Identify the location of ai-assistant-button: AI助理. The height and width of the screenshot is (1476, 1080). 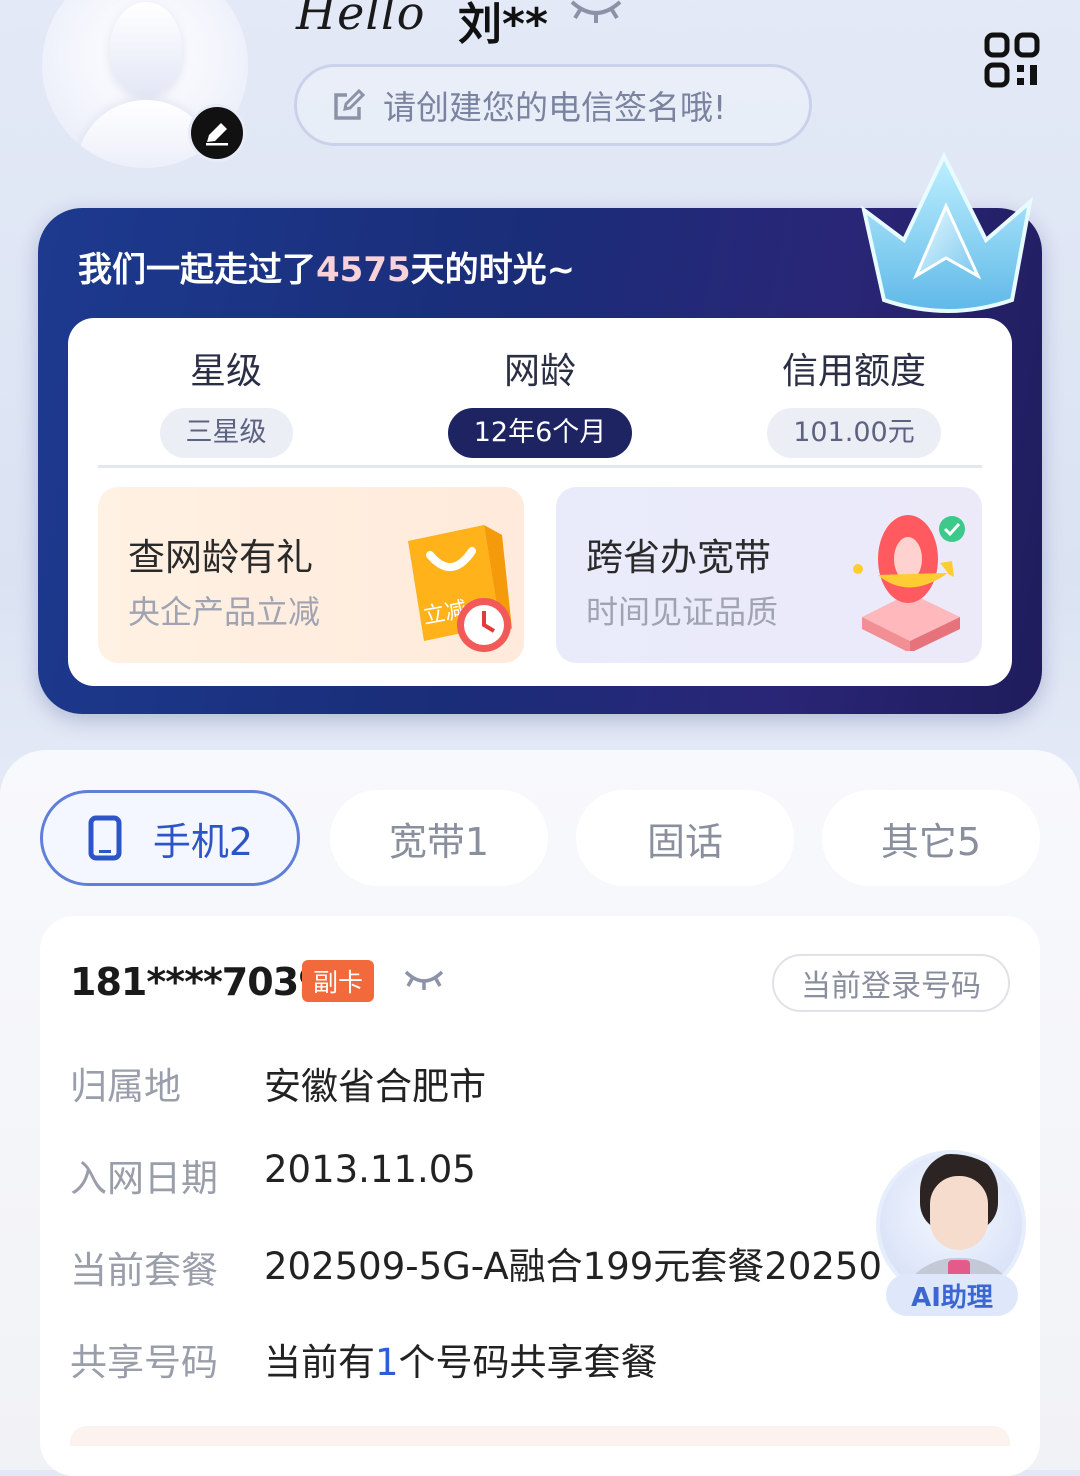
(952, 1223).